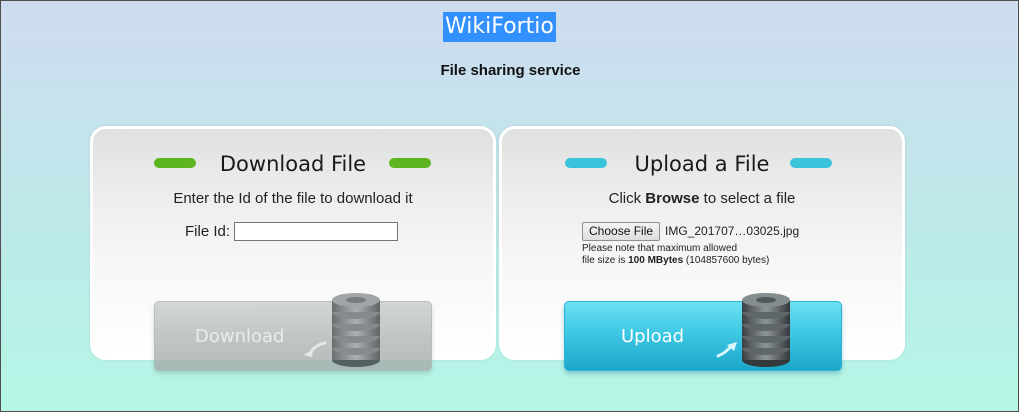  I want to click on upload-heading: Upload a File, so click(702, 164).